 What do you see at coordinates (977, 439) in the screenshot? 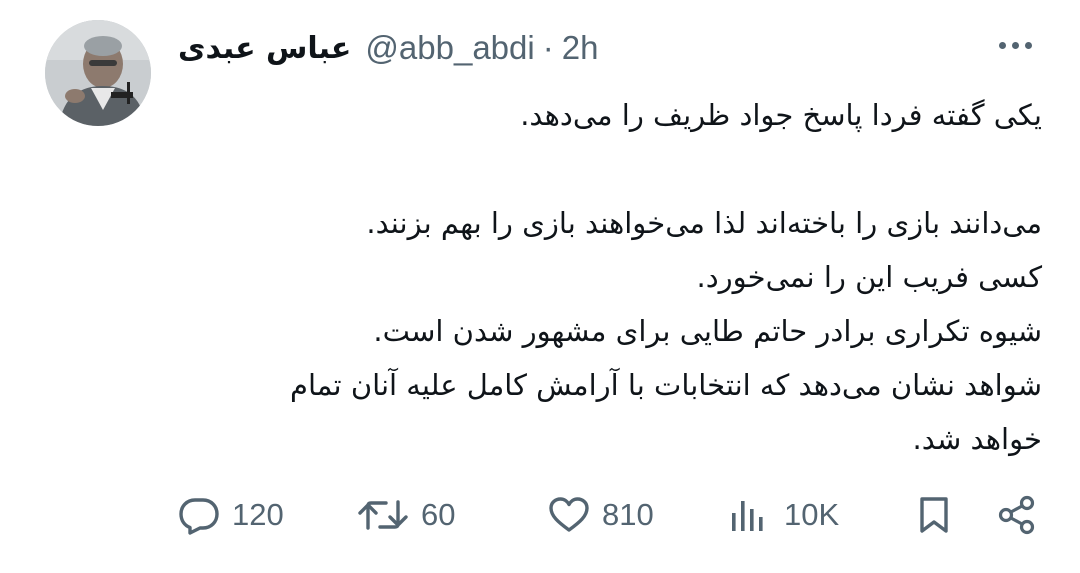
I see `tweet-line: خواهد شد.` at bounding box center [977, 439].